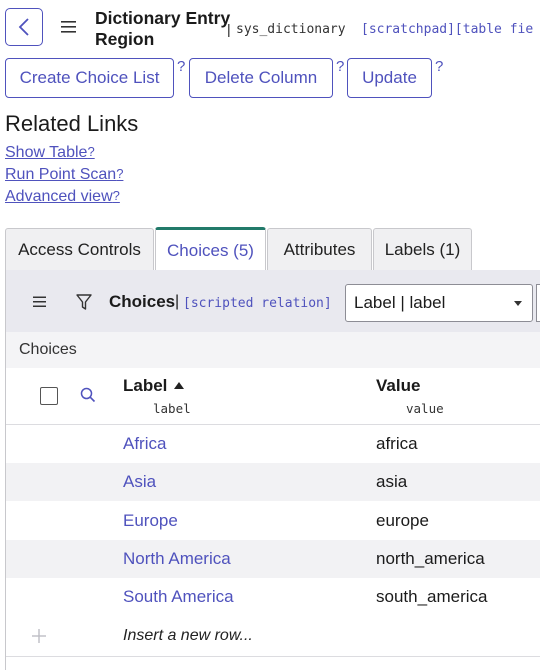  What do you see at coordinates (179, 385) in the screenshot?
I see `sort-ascending-icon` at bounding box center [179, 385].